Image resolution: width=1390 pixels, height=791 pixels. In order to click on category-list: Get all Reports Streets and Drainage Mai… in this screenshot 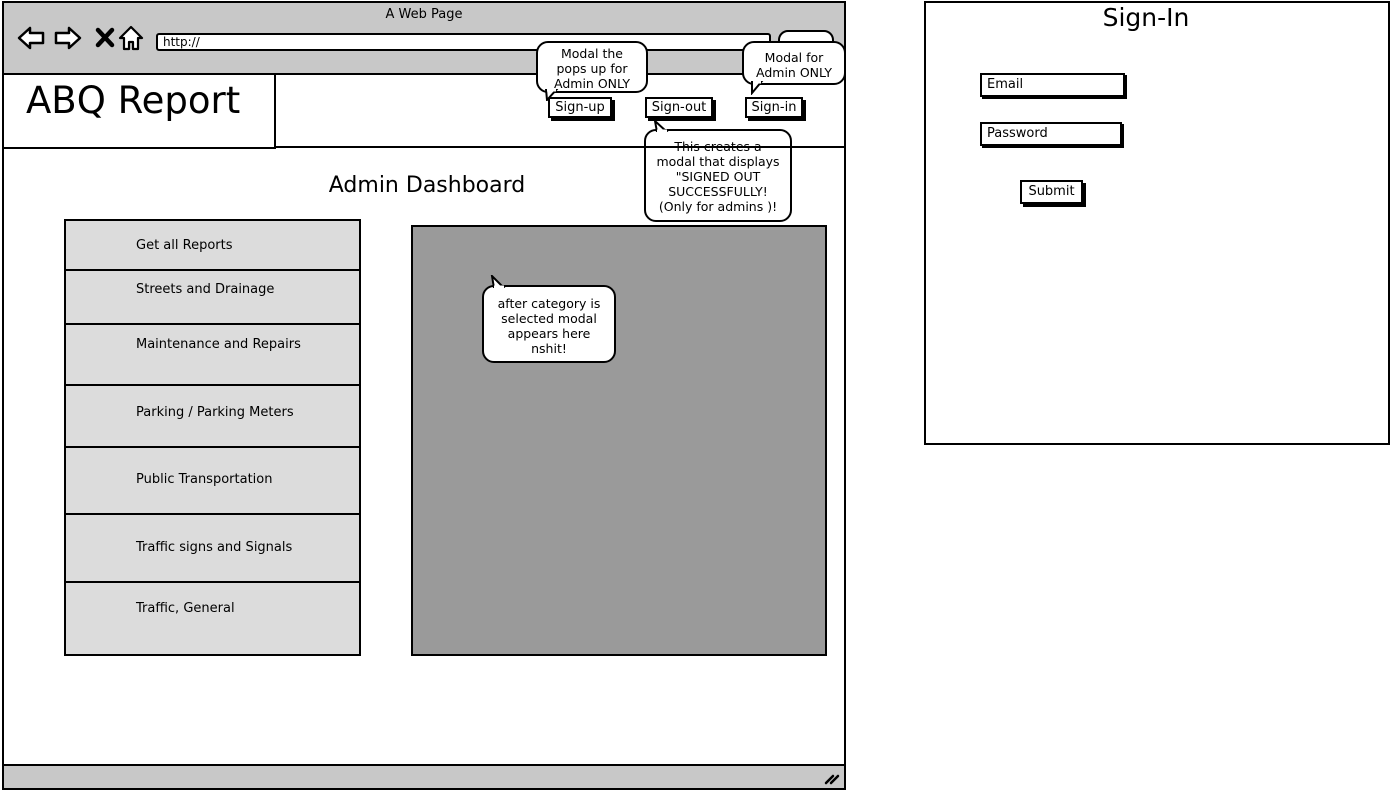, I will do `click(212, 437)`.